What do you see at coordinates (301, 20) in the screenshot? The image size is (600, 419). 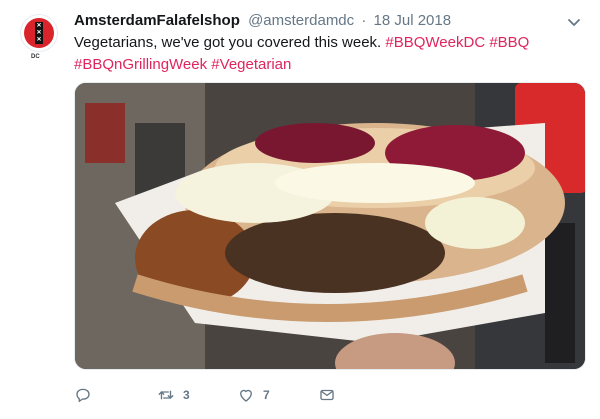 I see `user-handle: @amsterdamdc` at bounding box center [301, 20].